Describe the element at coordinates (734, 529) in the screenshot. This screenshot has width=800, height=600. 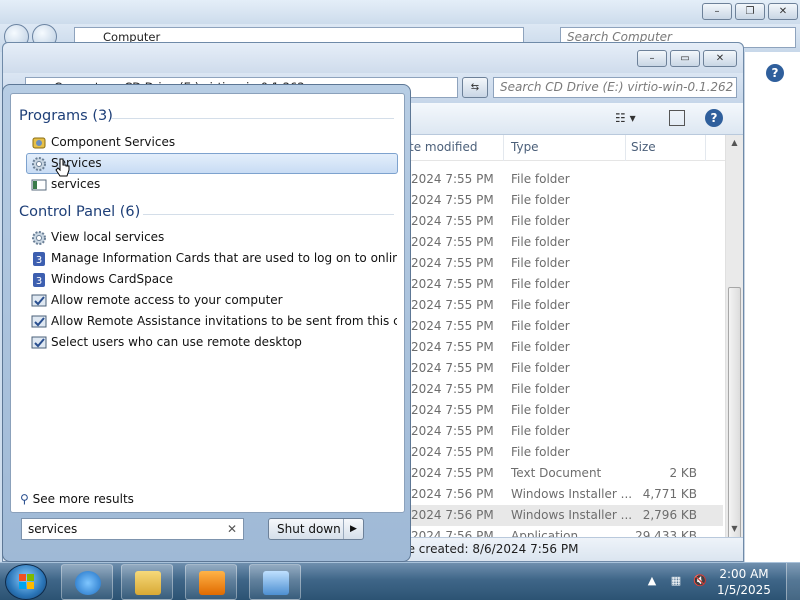
I see `scroll-down-icon: ▼` at that location.